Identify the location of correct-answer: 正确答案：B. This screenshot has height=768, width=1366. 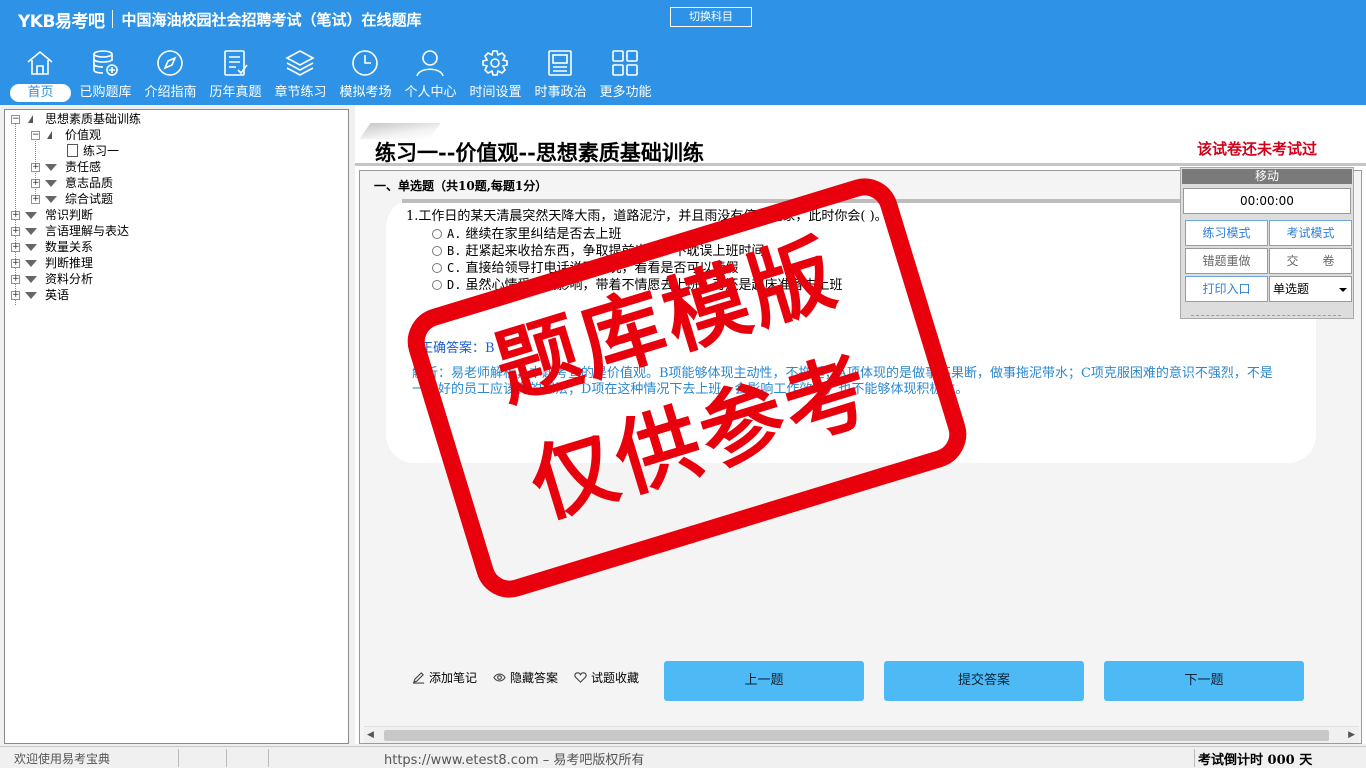
(457, 348).